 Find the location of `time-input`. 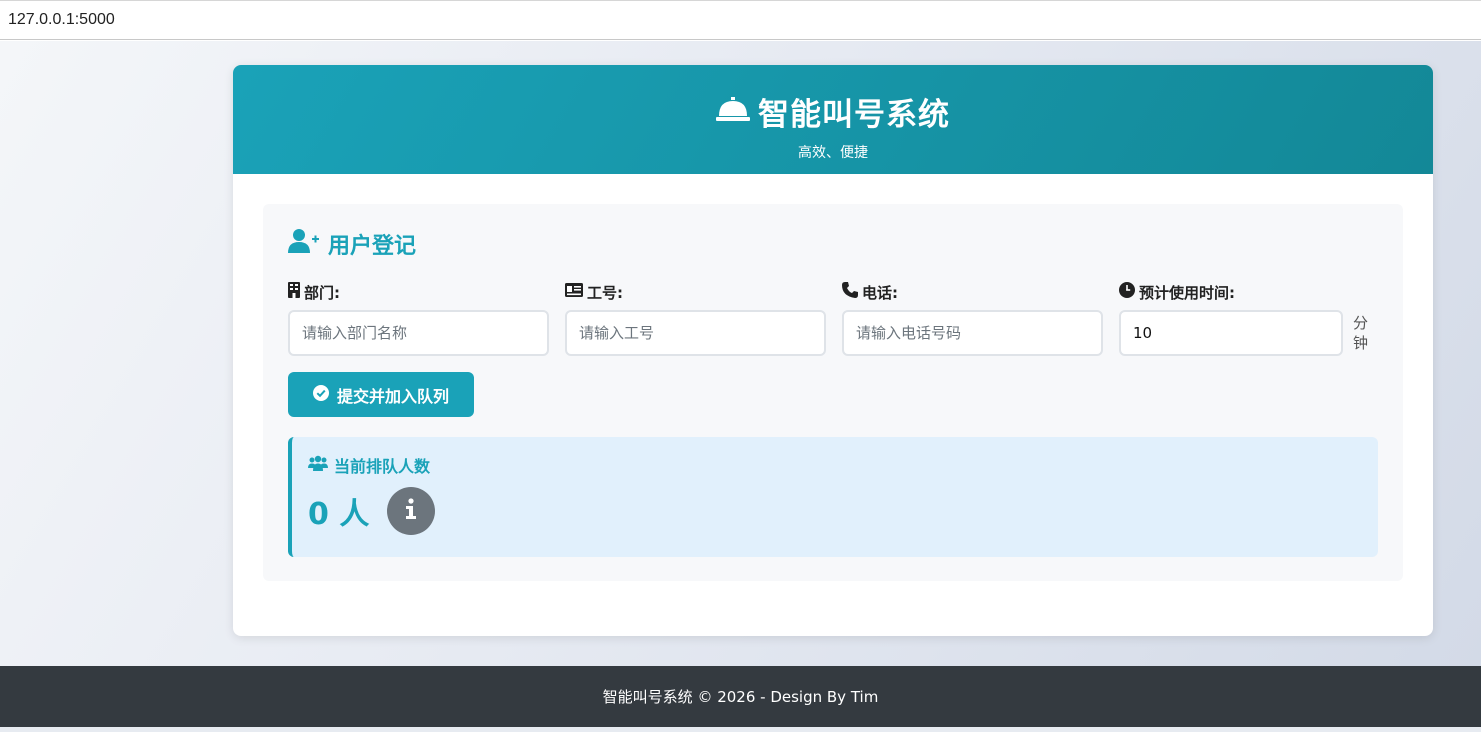

time-input is located at coordinates (1231, 333).